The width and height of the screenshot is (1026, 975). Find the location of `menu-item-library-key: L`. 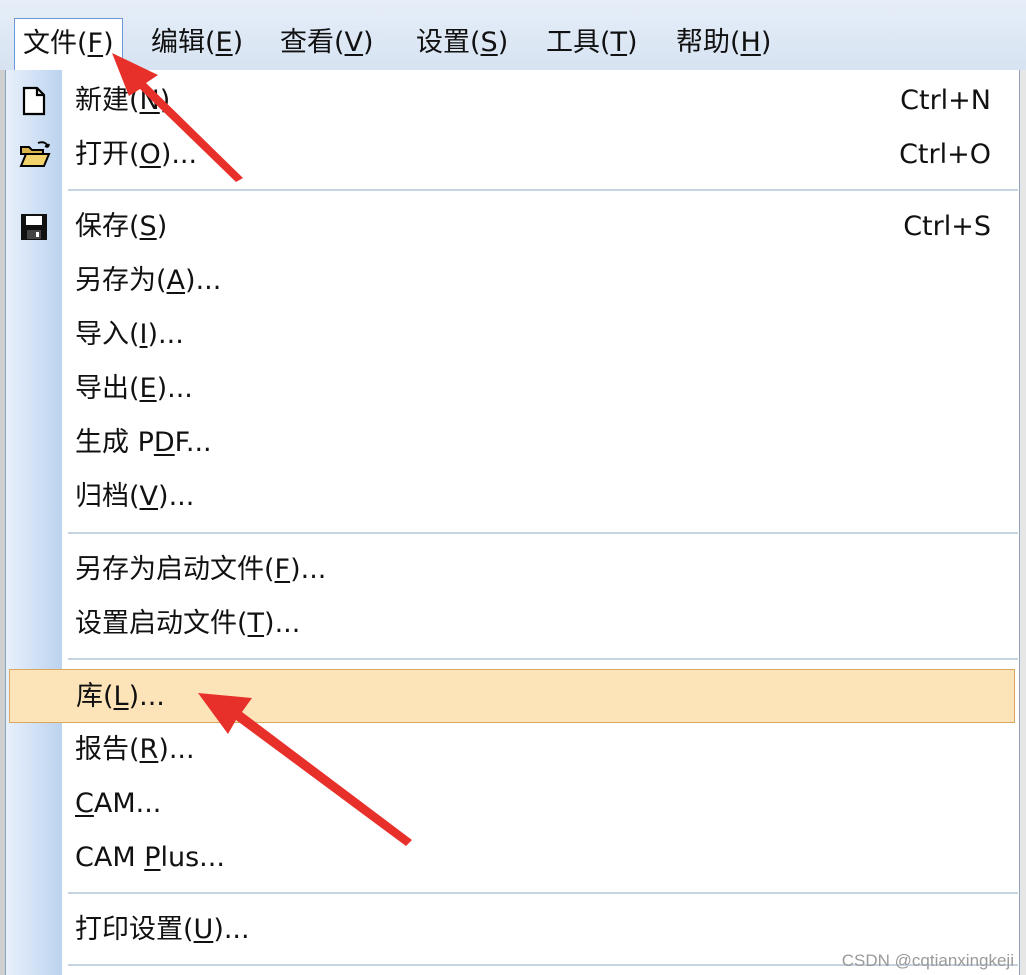

menu-item-library-key: L is located at coordinates (121, 696).